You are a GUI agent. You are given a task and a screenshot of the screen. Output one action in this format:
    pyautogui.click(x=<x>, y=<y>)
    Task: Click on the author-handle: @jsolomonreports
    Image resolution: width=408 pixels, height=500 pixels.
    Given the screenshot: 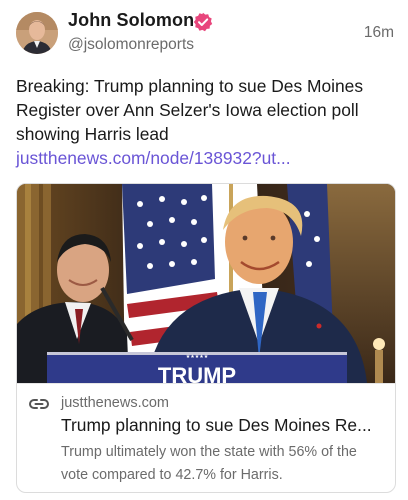 What is the action you would take?
    pyautogui.click(x=131, y=45)
    